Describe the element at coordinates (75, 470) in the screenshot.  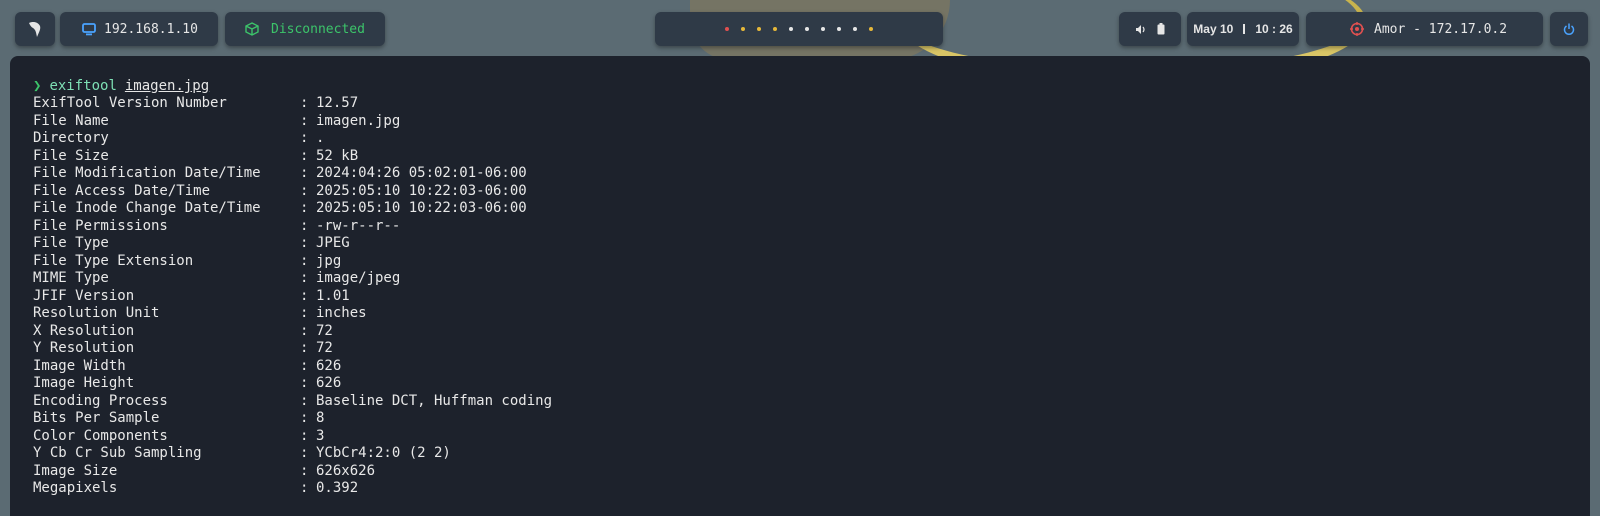
I see `field-name: Image Size` at that location.